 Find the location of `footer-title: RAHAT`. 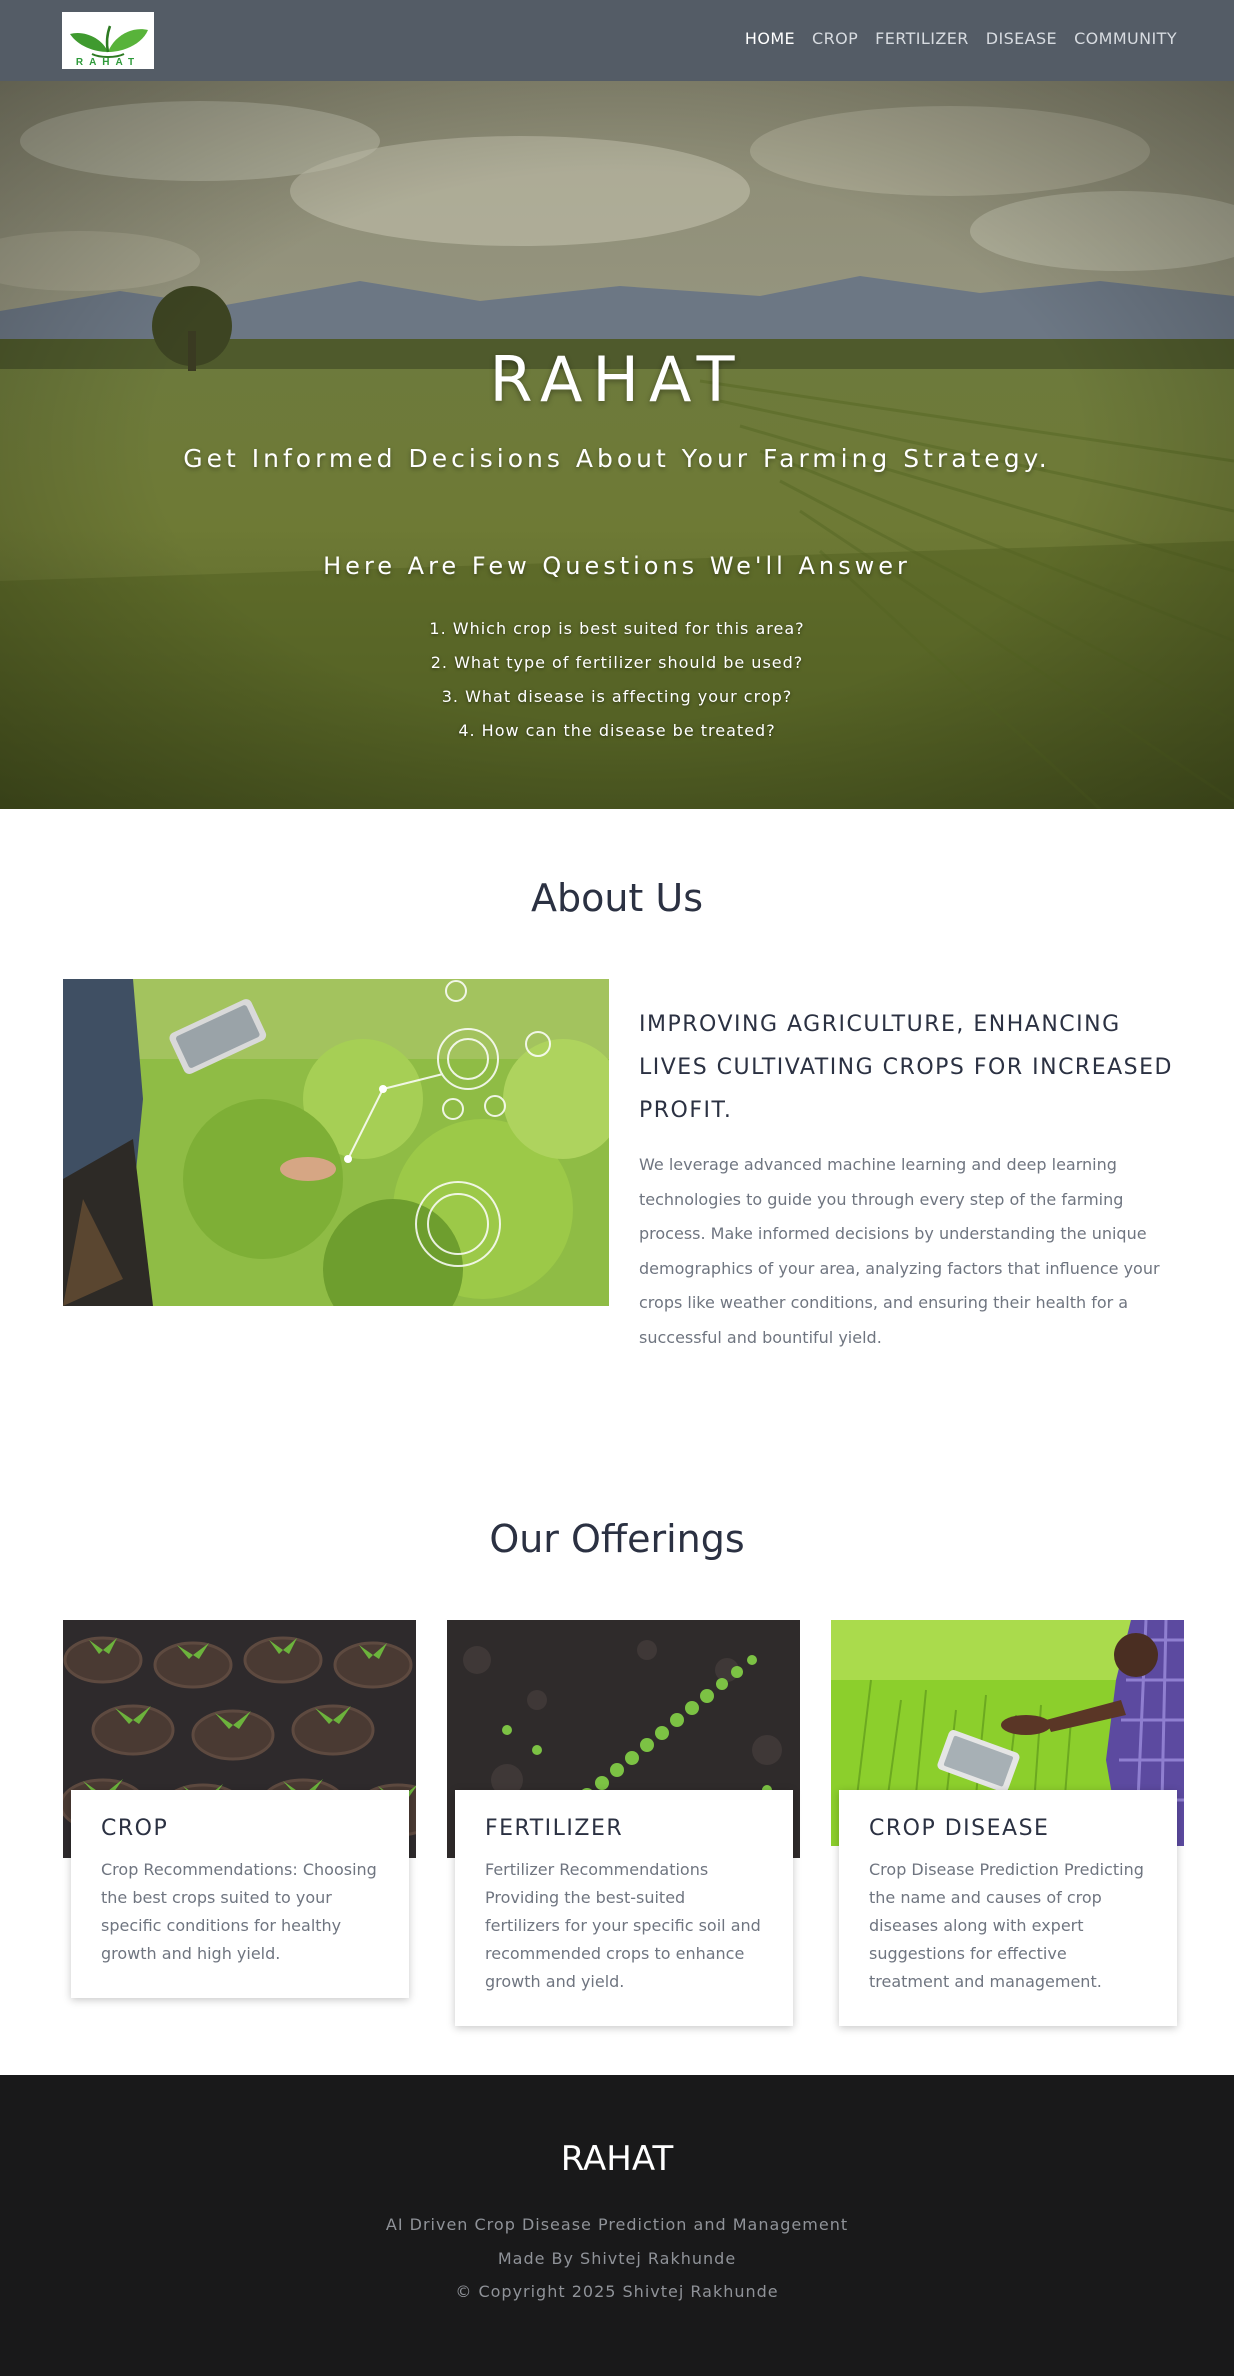

footer-title: RAHAT is located at coordinates (617, 2159).